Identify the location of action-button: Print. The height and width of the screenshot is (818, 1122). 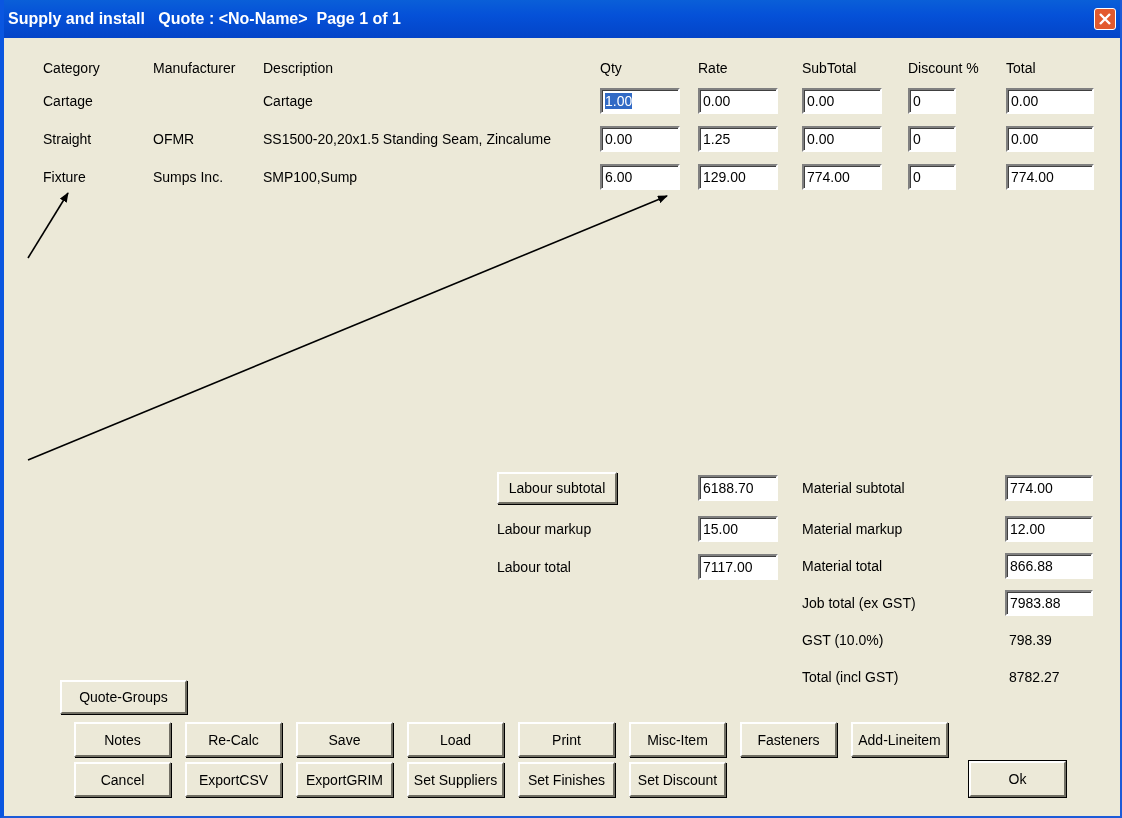
(566, 739).